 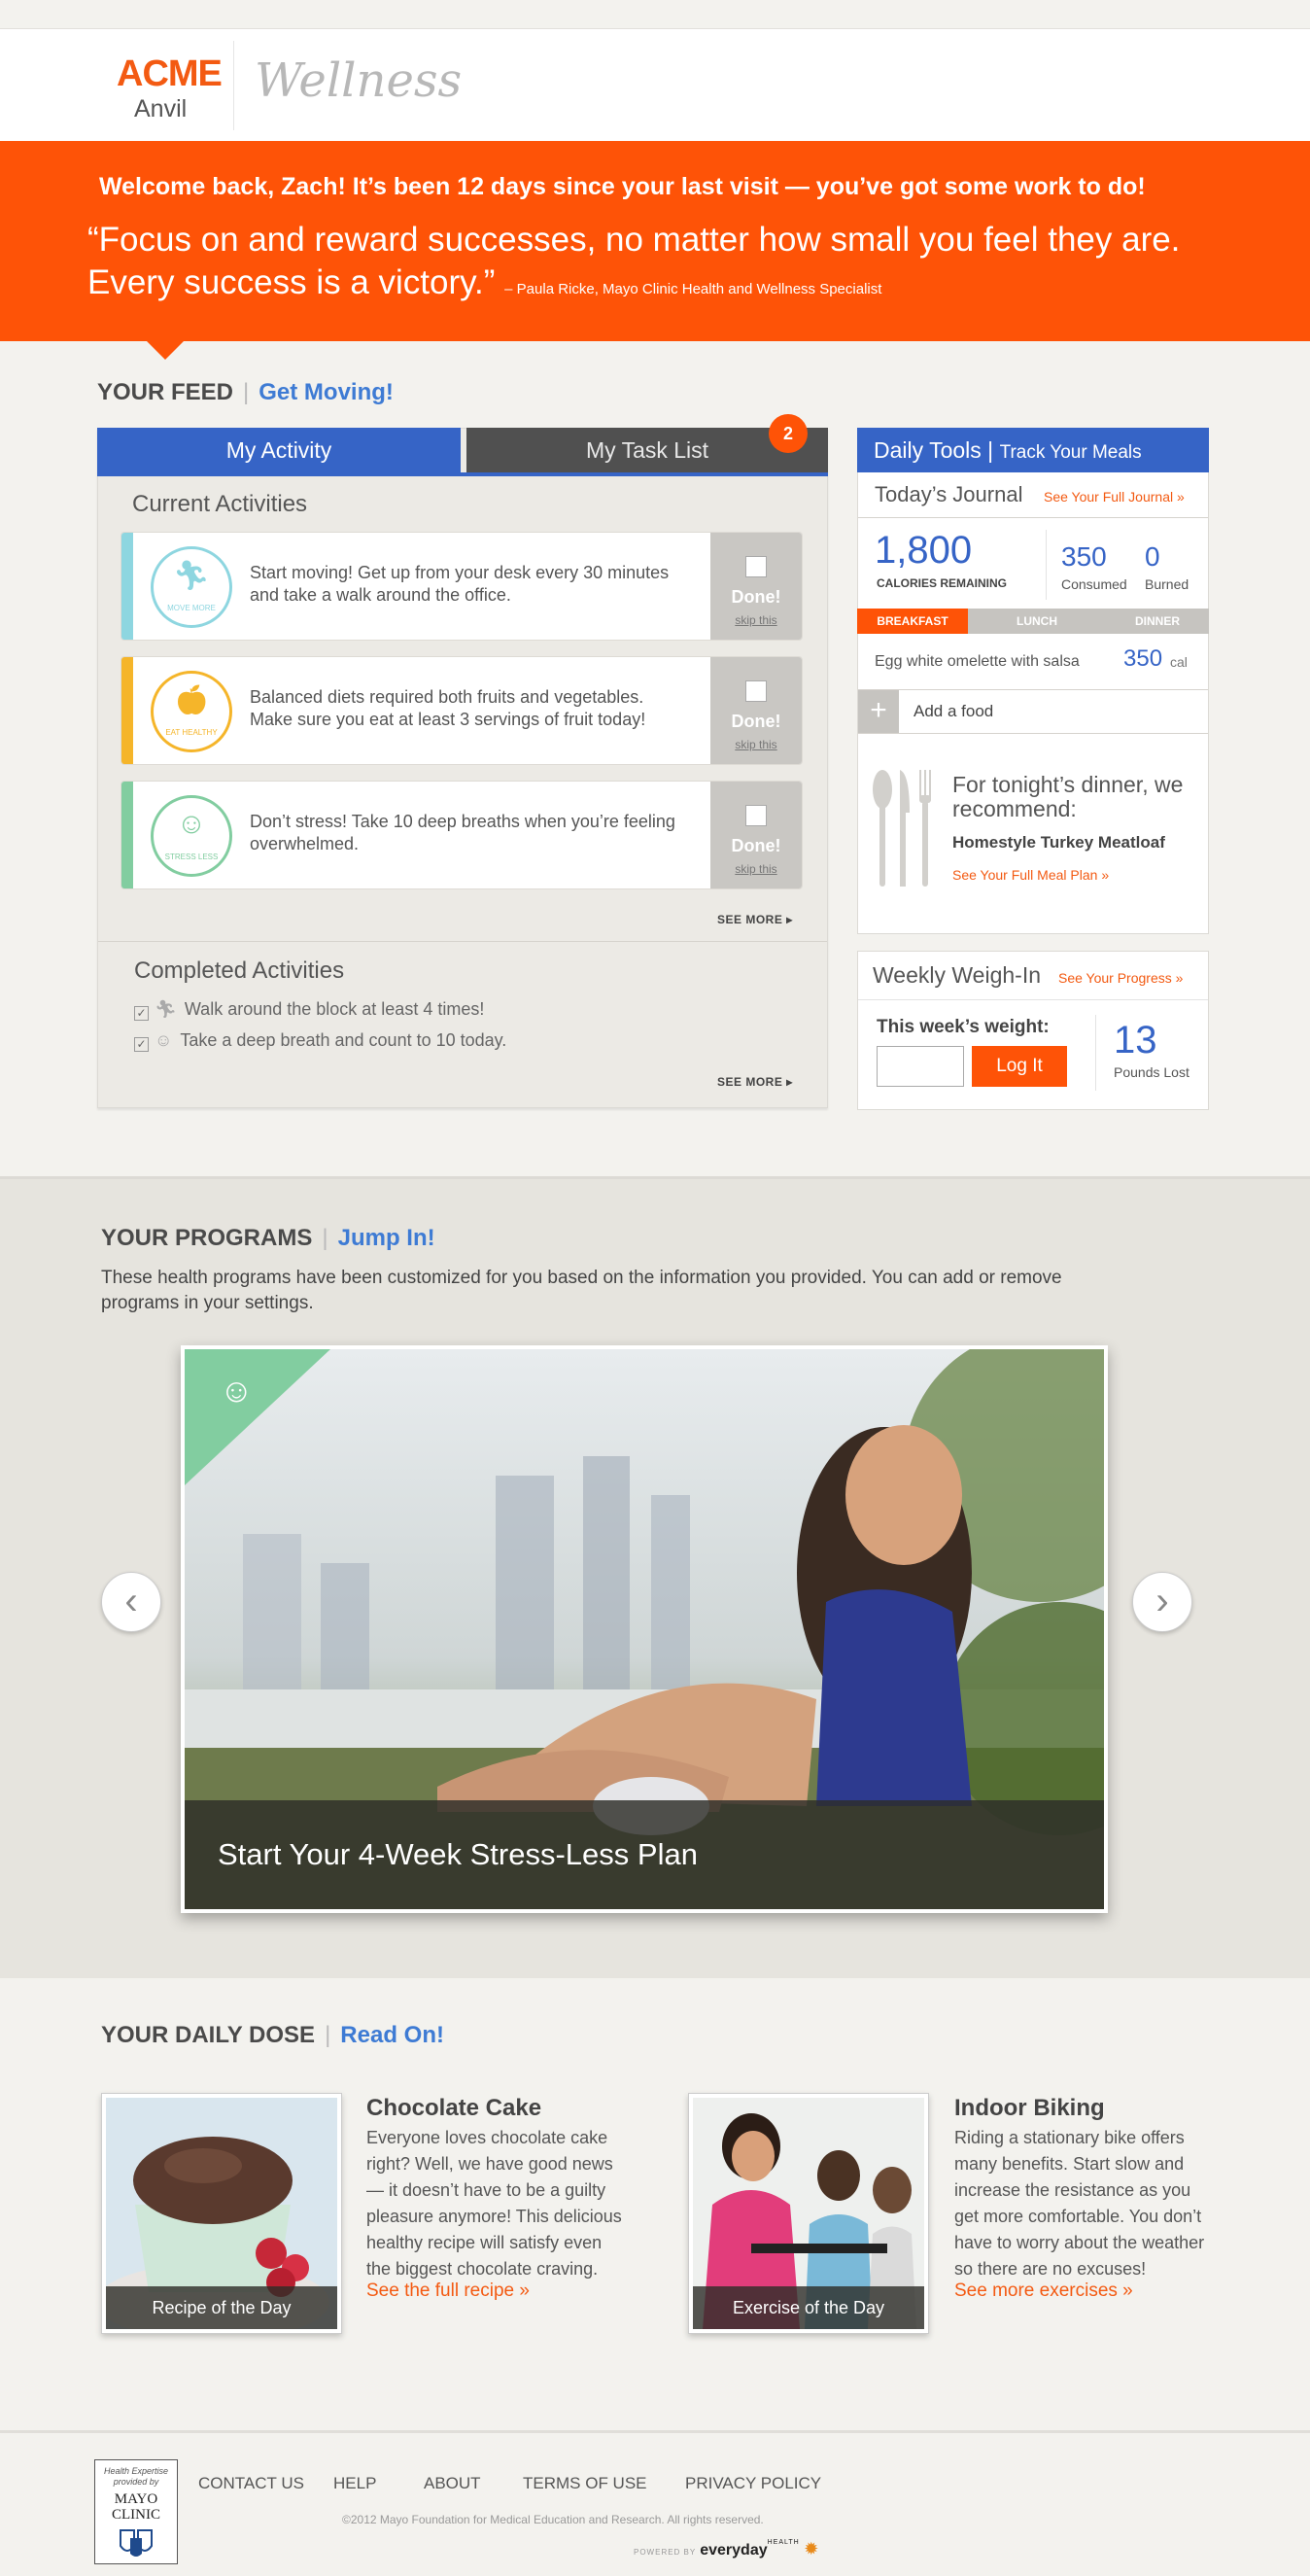 I want to click on see-more-activities-link: SEE MORE, so click(x=755, y=919).